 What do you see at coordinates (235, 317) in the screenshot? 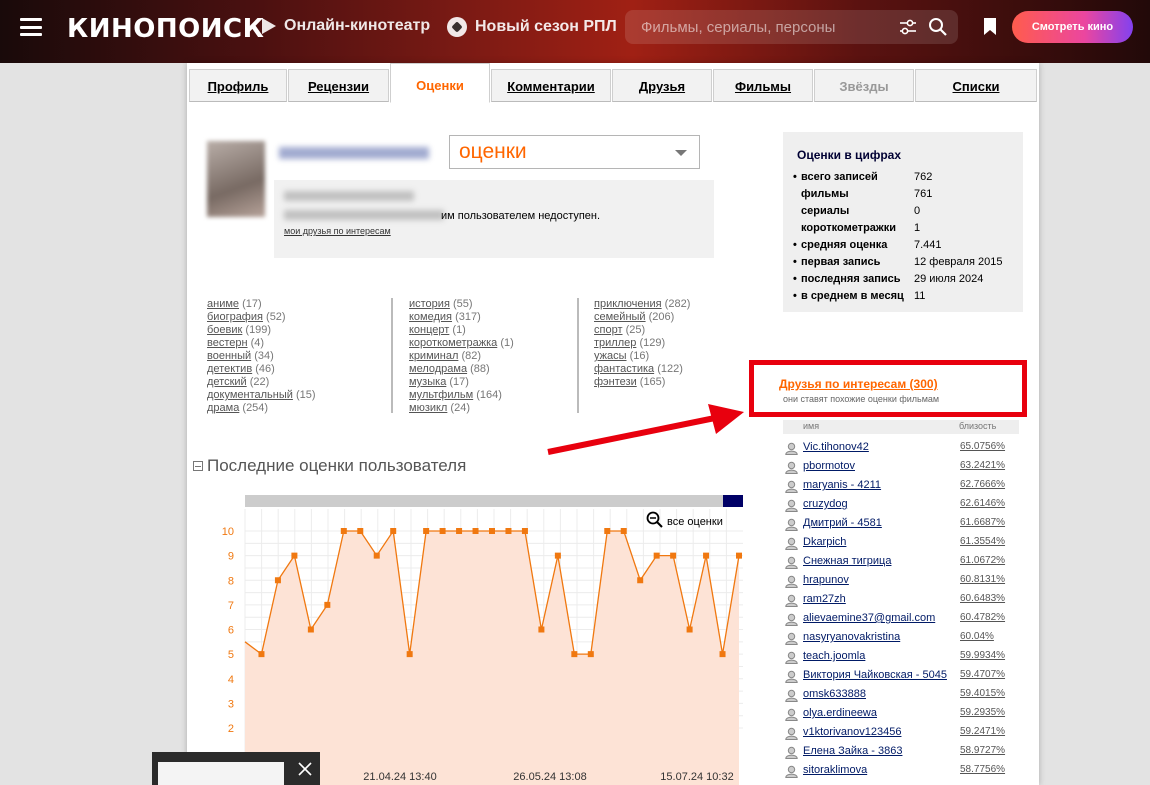
I see `genre-link: биография` at bounding box center [235, 317].